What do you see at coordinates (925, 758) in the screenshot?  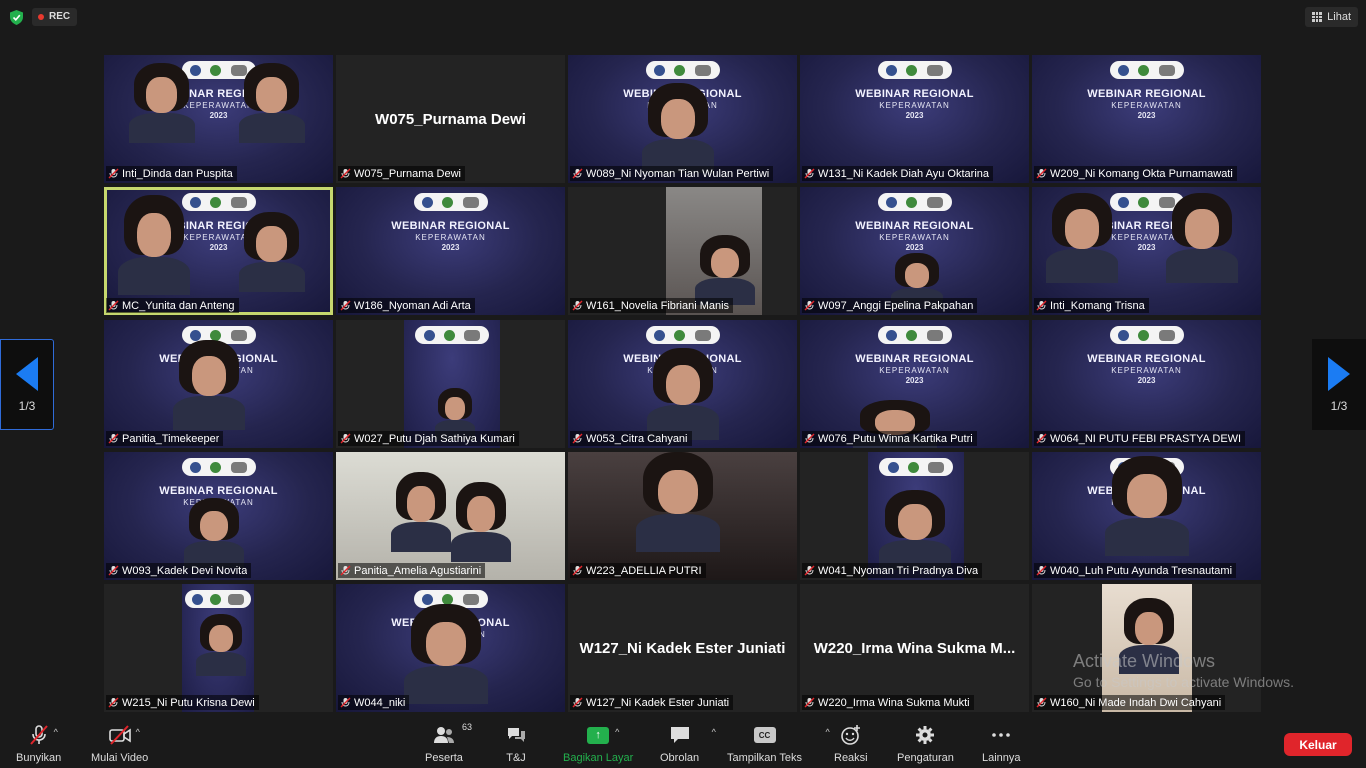 I see `settings-label: Pengaturan` at bounding box center [925, 758].